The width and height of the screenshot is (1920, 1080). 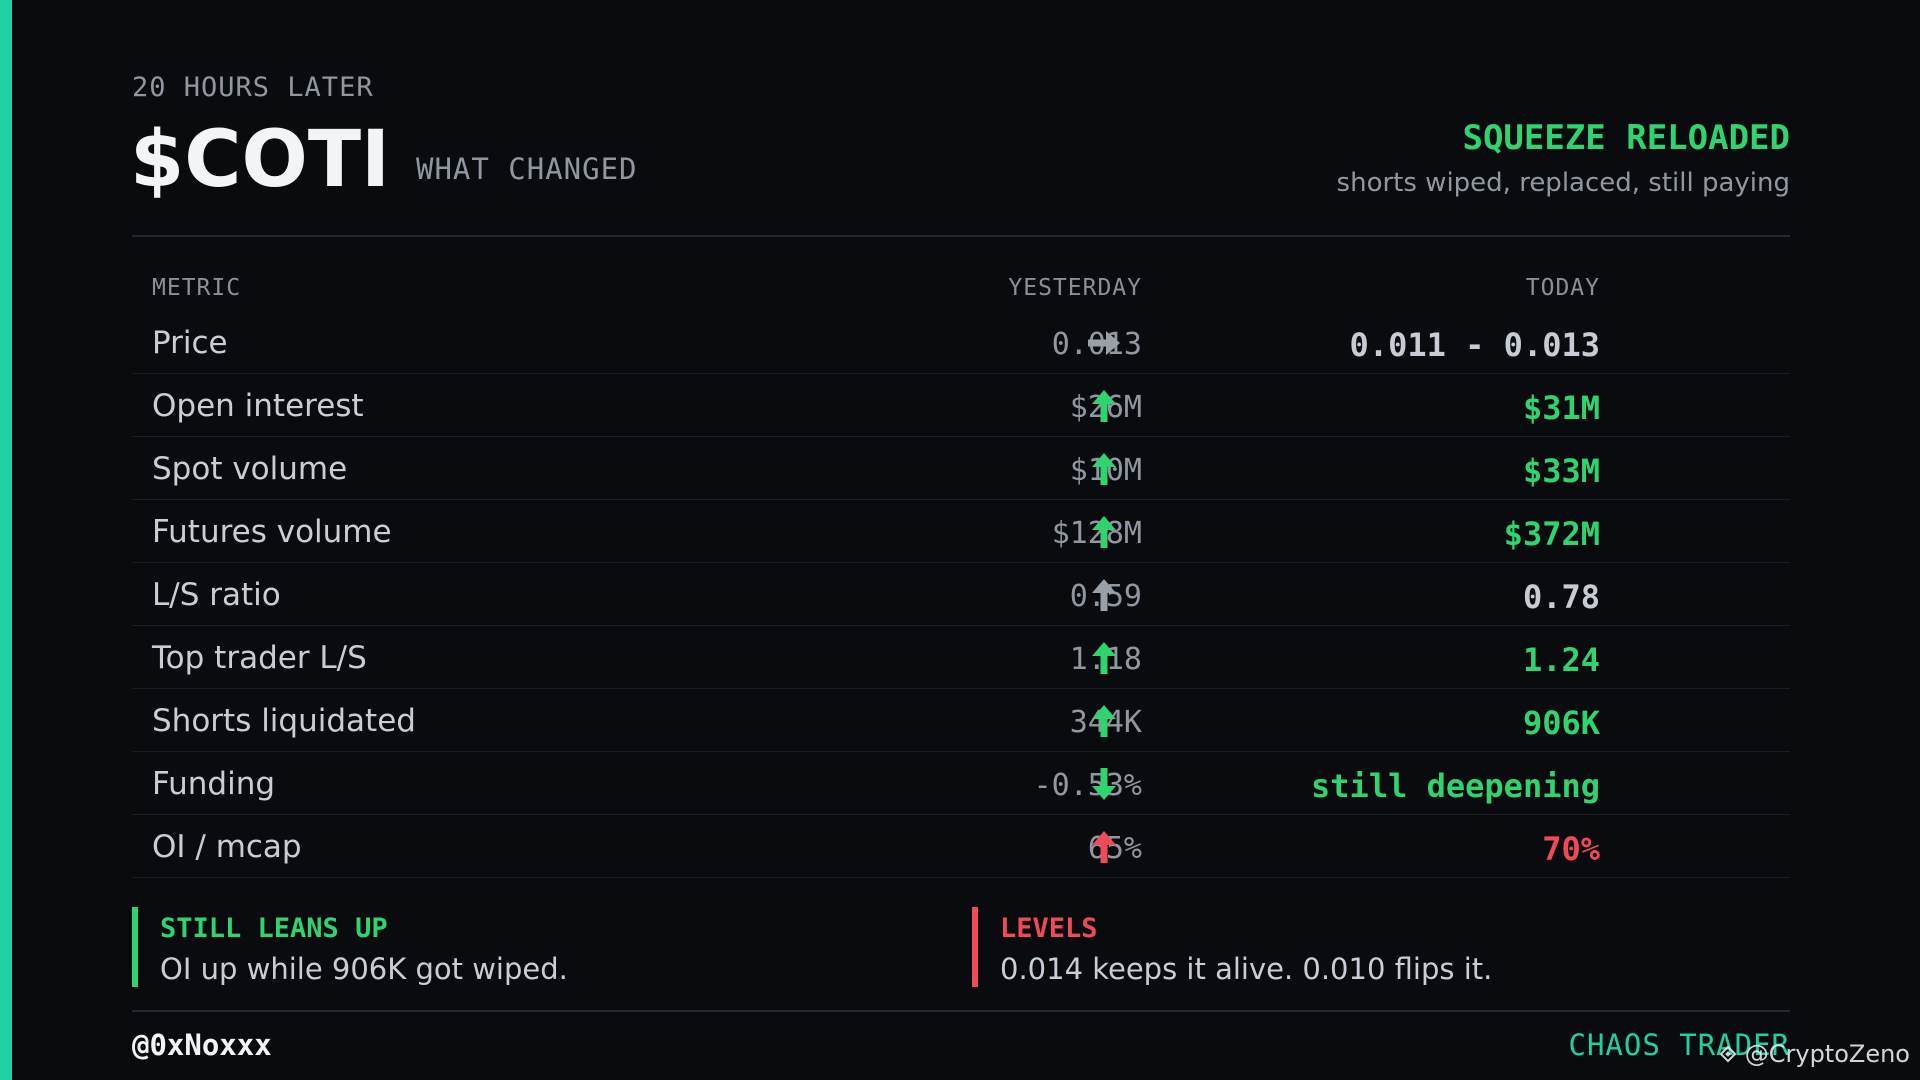 I want to click on metric-label: L/S ratio, so click(x=216, y=595).